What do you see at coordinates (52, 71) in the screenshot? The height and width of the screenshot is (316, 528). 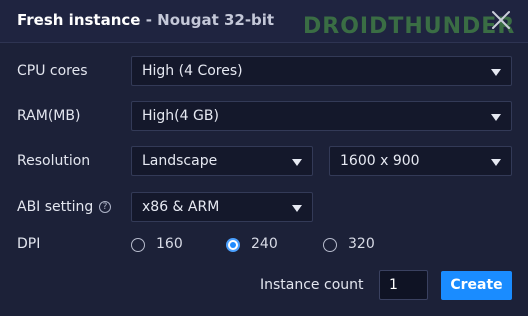 I see `cpu-cores-label: CPU cores` at bounding box center [52, 71].